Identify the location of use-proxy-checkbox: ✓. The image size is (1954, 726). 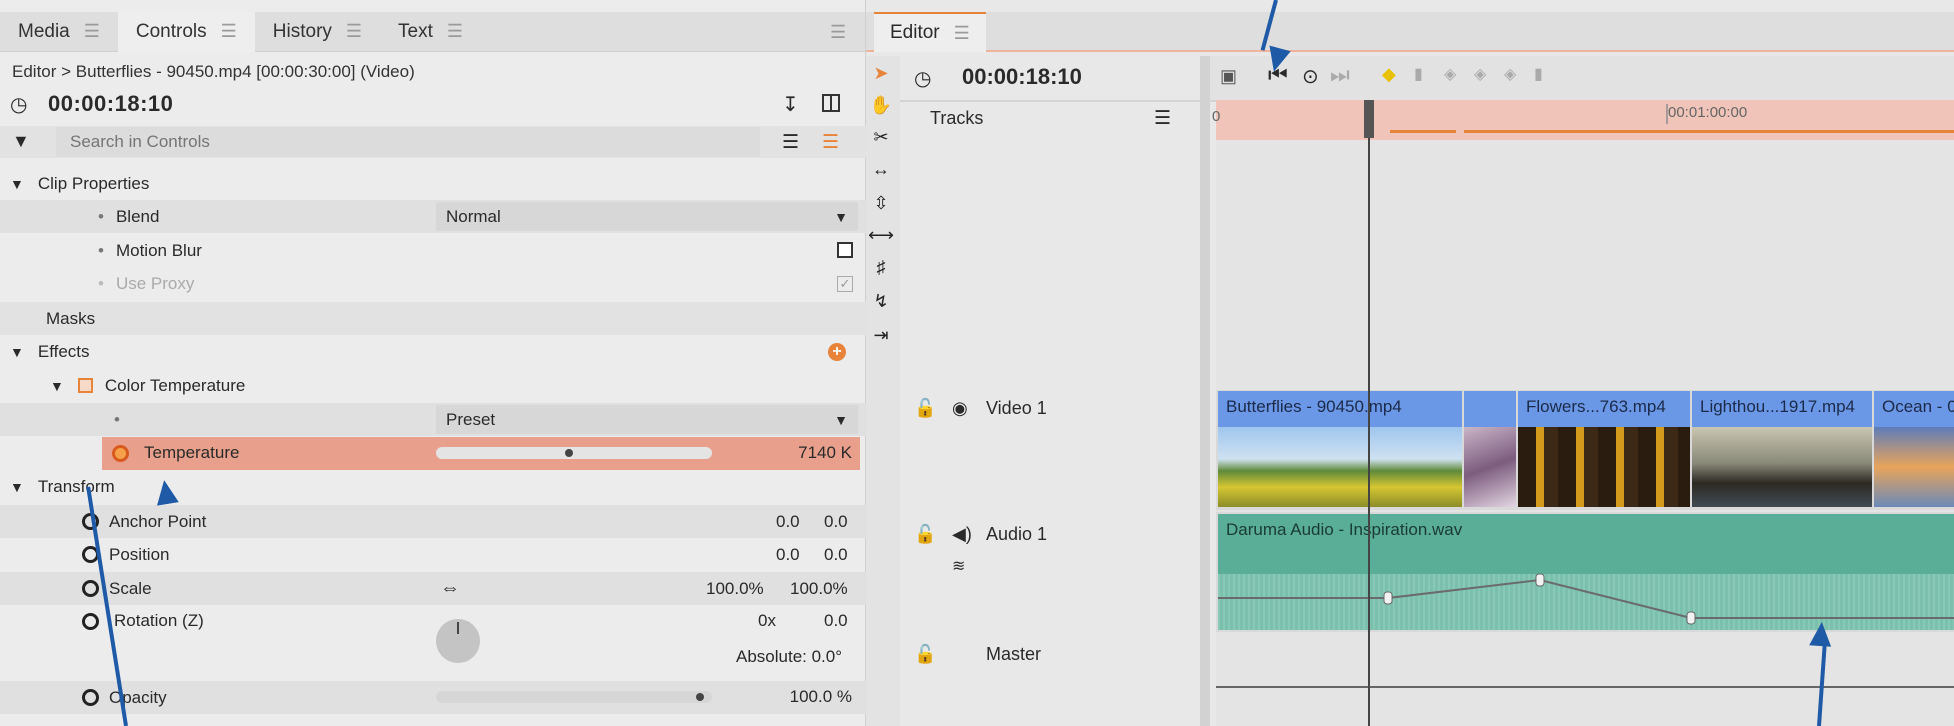
(845, 284).